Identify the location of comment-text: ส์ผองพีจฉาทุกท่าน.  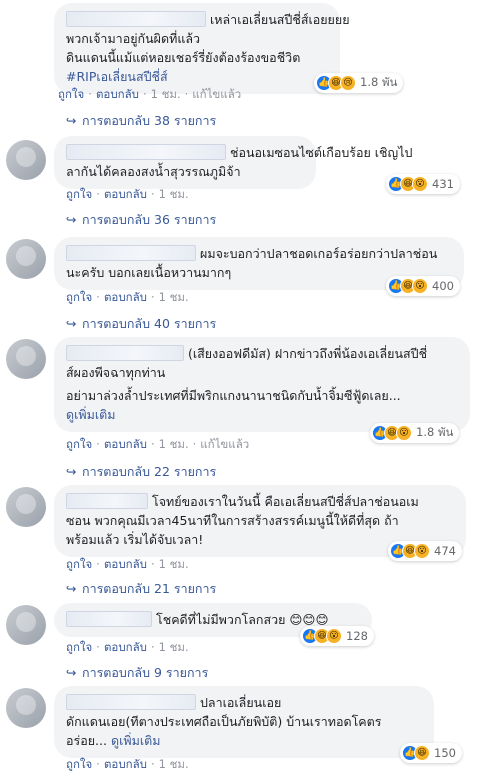
(116, 372).